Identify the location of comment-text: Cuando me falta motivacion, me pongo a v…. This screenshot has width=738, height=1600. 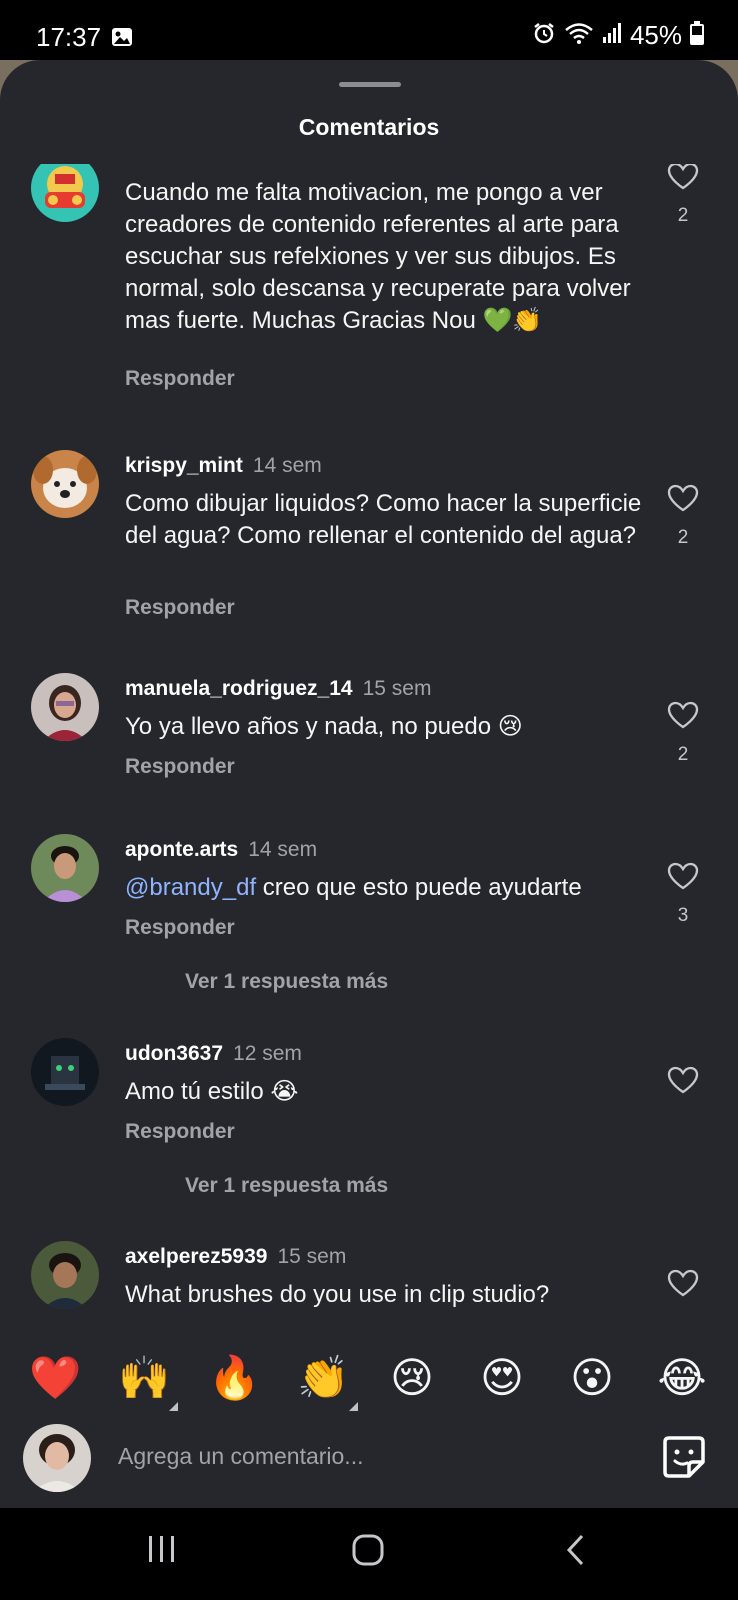
(378, 256).